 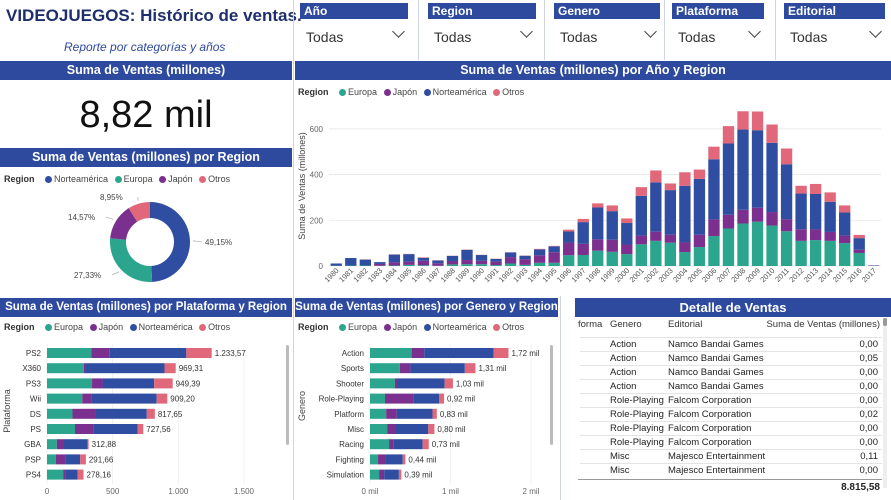 I want to click on column-header-genre: Genero, so click(x=626, y=324).